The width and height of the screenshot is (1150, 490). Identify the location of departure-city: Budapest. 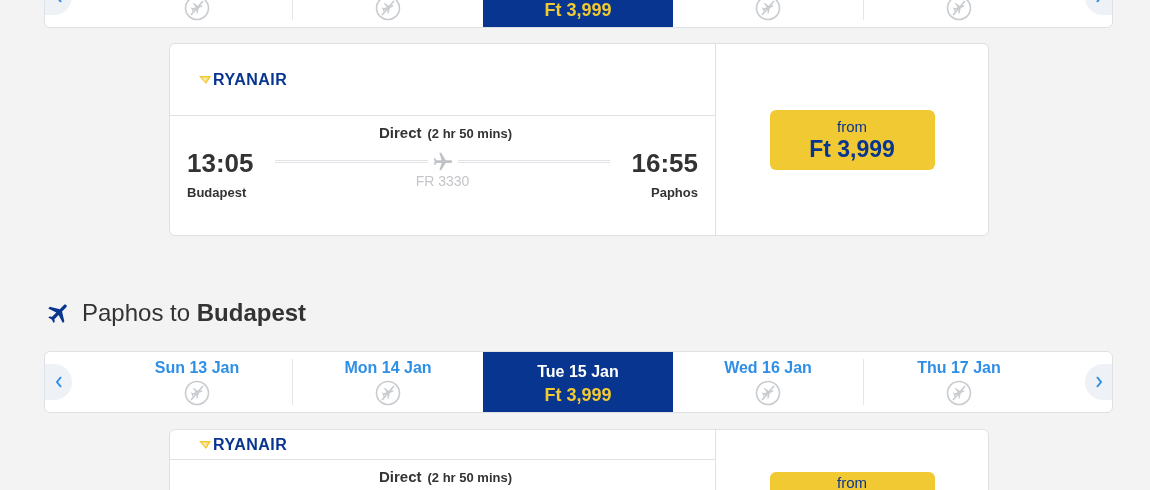
(217, 192).